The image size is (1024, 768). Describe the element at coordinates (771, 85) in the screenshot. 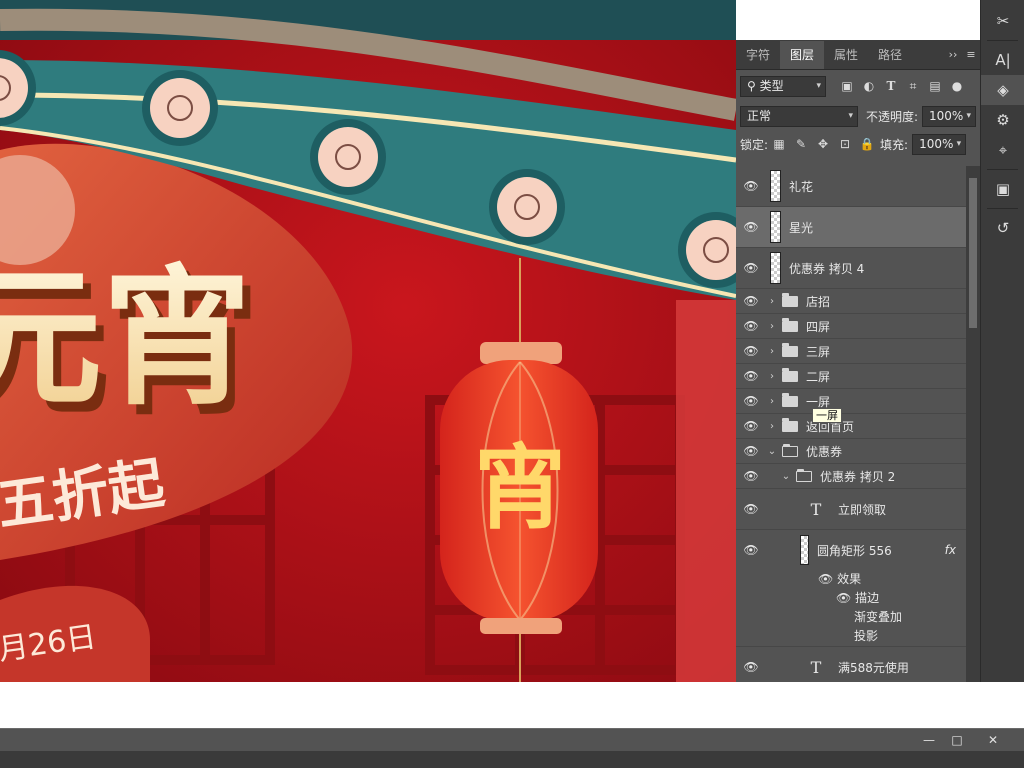

I see `filter-kind-label: 类型` at that location.